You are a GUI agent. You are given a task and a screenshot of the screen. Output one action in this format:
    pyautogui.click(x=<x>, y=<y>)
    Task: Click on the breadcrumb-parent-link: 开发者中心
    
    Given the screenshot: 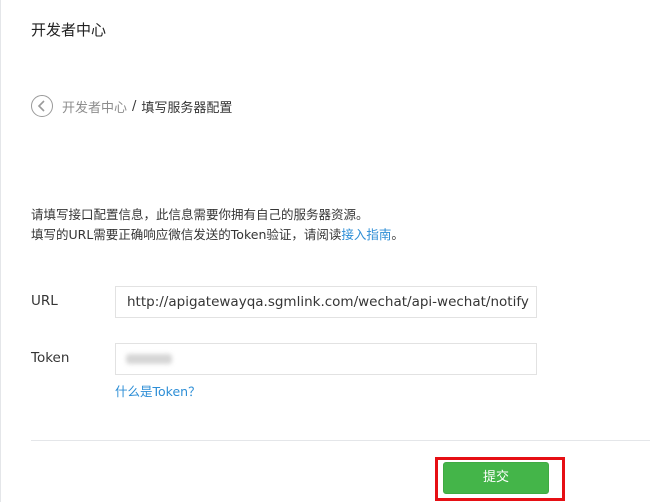 What is the action you would take?
    pyautogui.click(x=94, y=106)
    